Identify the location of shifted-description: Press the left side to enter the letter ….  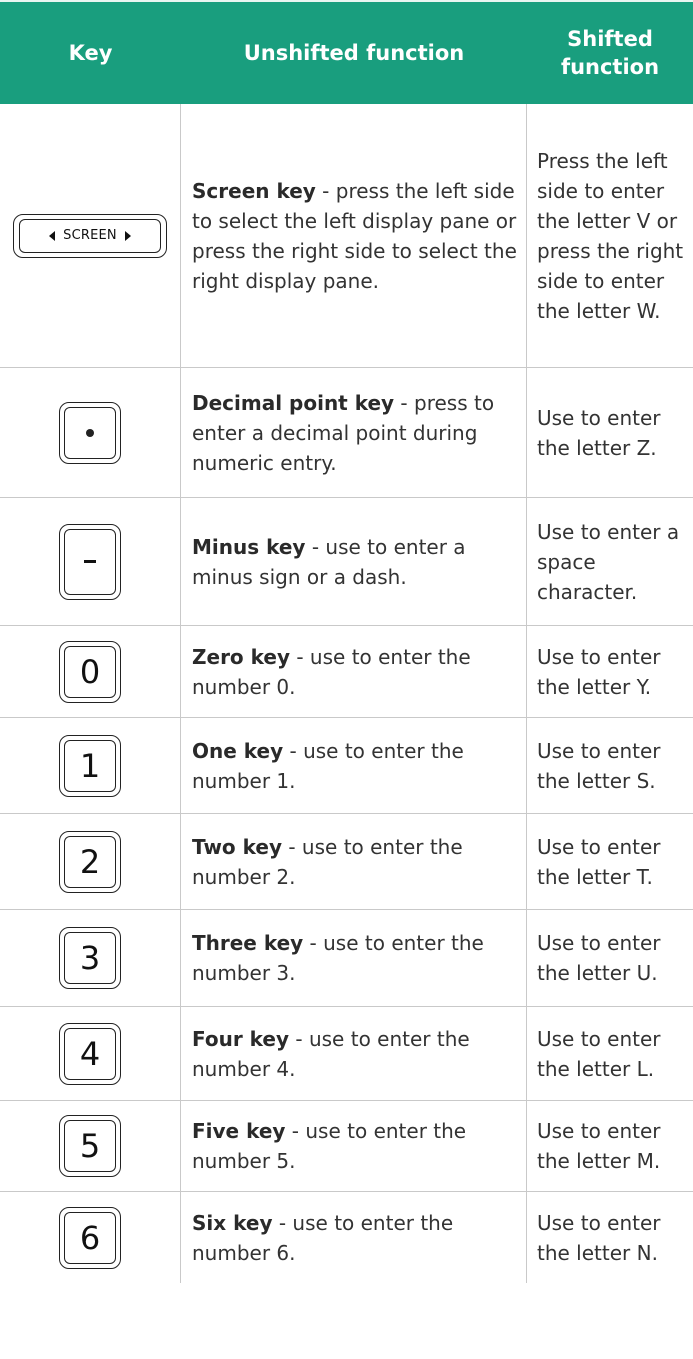
(610, 235).